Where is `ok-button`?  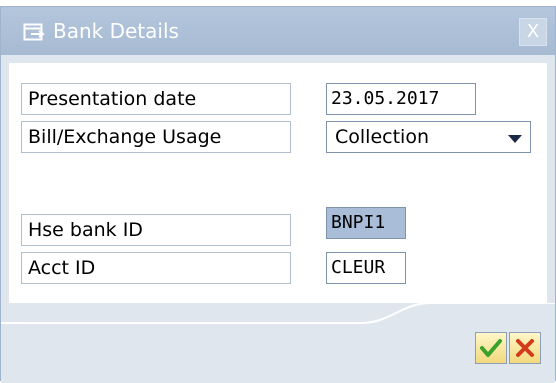
ok-button is located at coordinates (491, 348).